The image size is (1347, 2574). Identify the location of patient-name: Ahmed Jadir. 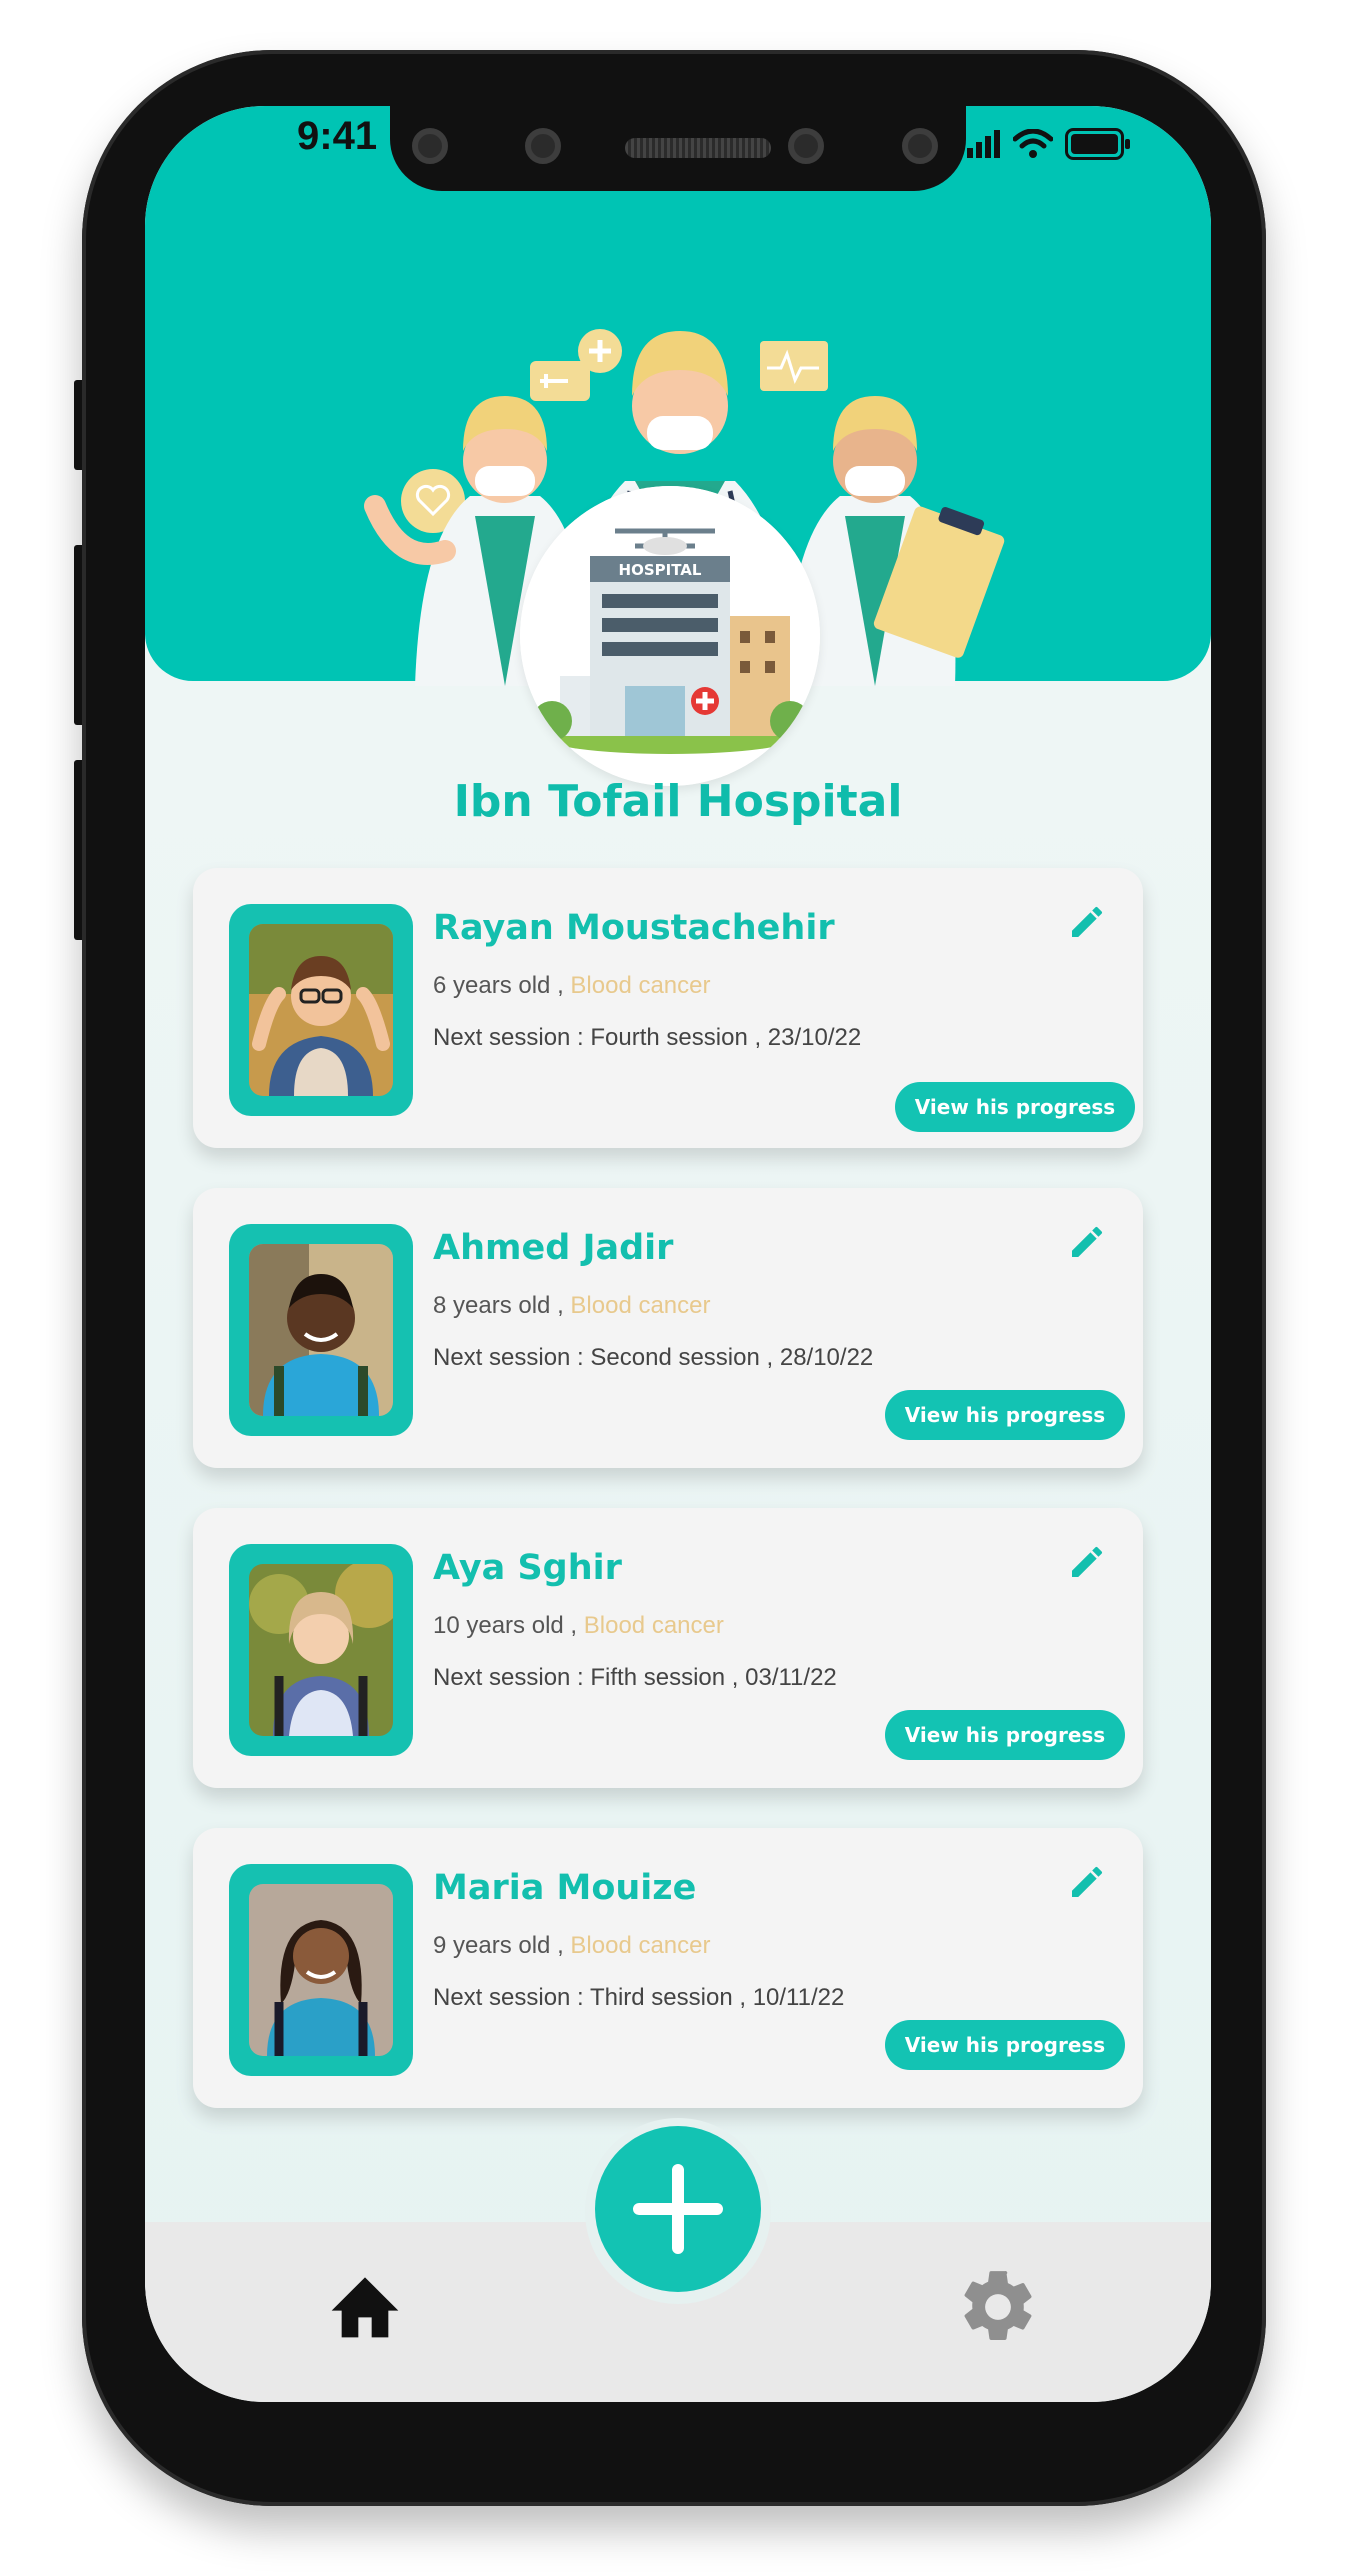
(553, 1248).